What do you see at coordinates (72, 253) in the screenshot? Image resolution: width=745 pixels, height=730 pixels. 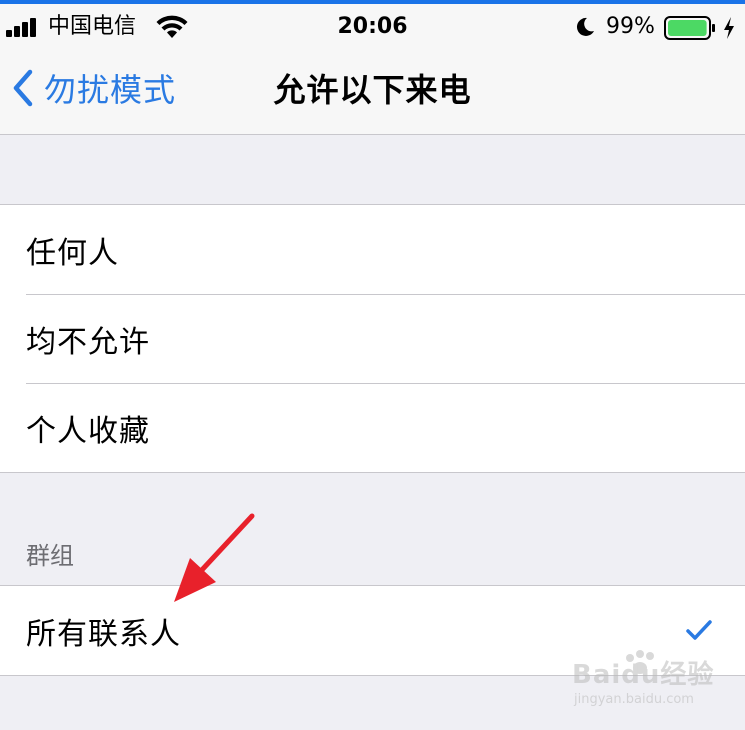 I see `option-label: 任何人` at bounding box center [72, 253].